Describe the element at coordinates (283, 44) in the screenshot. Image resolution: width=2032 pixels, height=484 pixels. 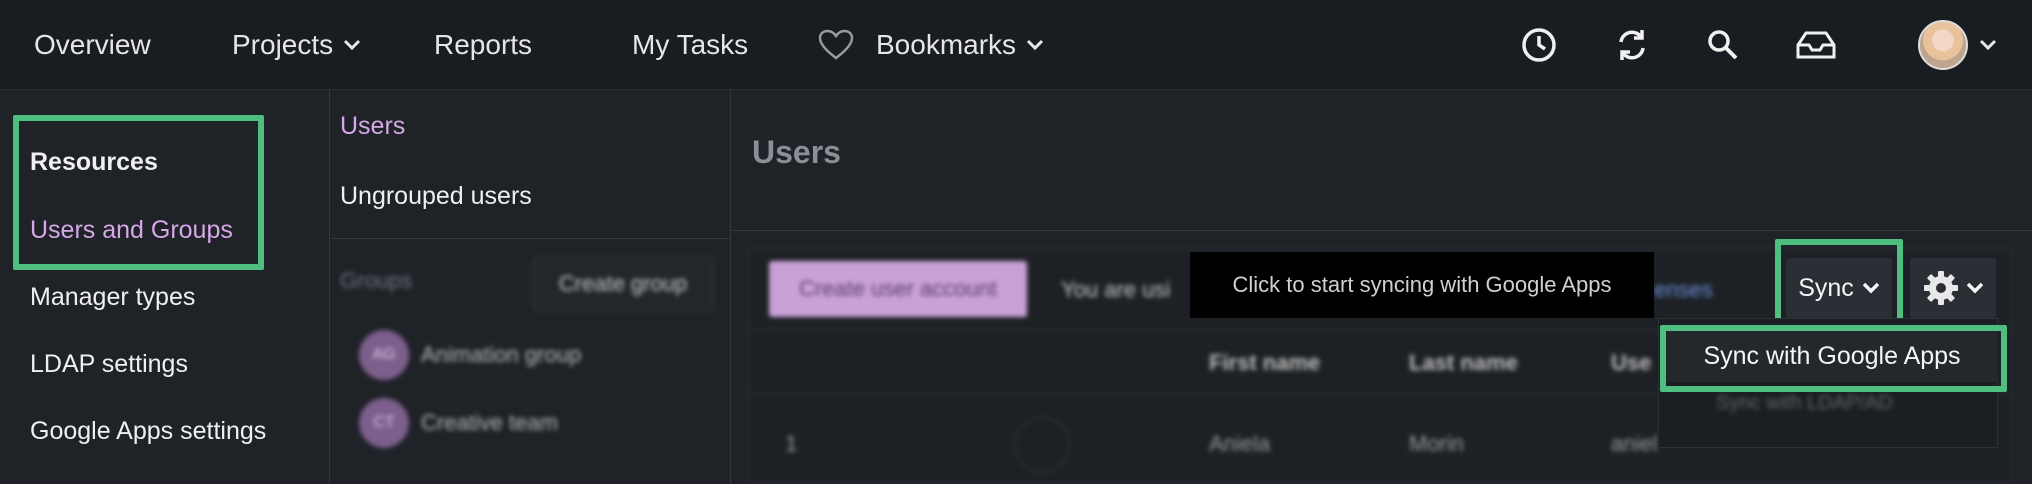
I see `nav-projects-label: Projects` at that location.